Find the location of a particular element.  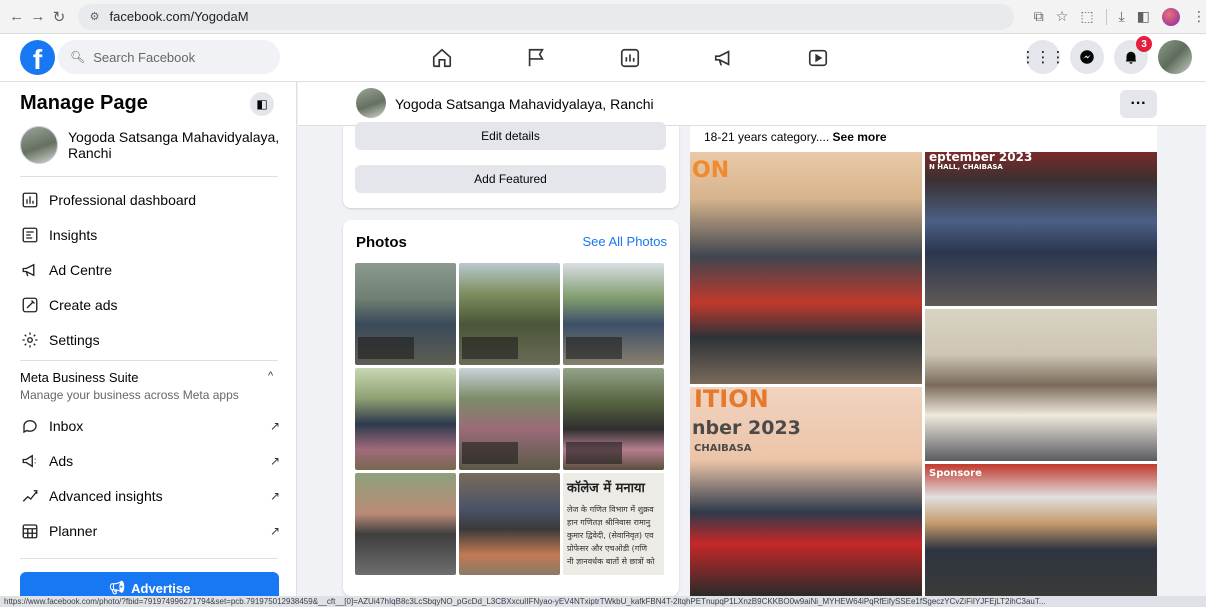

edit-details-button: Edit details is located at coordinates (510, 136).